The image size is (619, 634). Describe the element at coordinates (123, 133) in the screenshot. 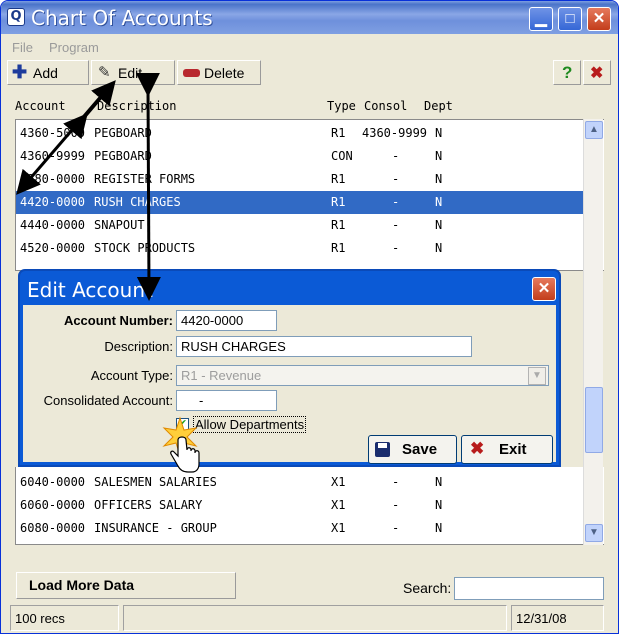

I see `cell-description: PEGBOARD` at that location.